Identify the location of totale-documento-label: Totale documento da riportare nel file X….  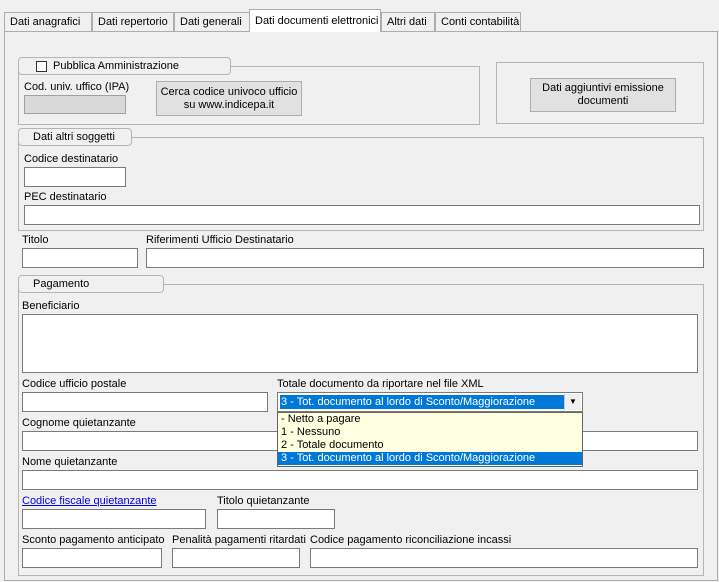
(380, 384).